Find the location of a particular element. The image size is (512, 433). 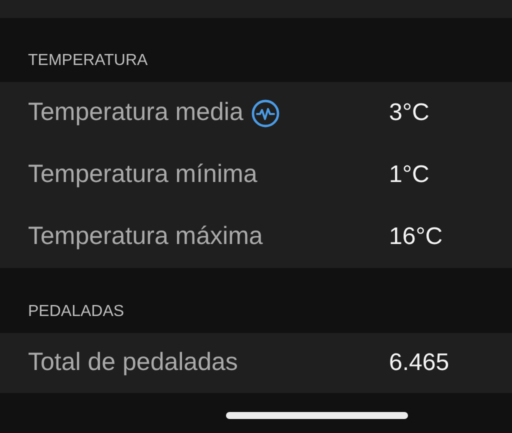

stat-value: 6.465 is located at coordinates (419, 363).